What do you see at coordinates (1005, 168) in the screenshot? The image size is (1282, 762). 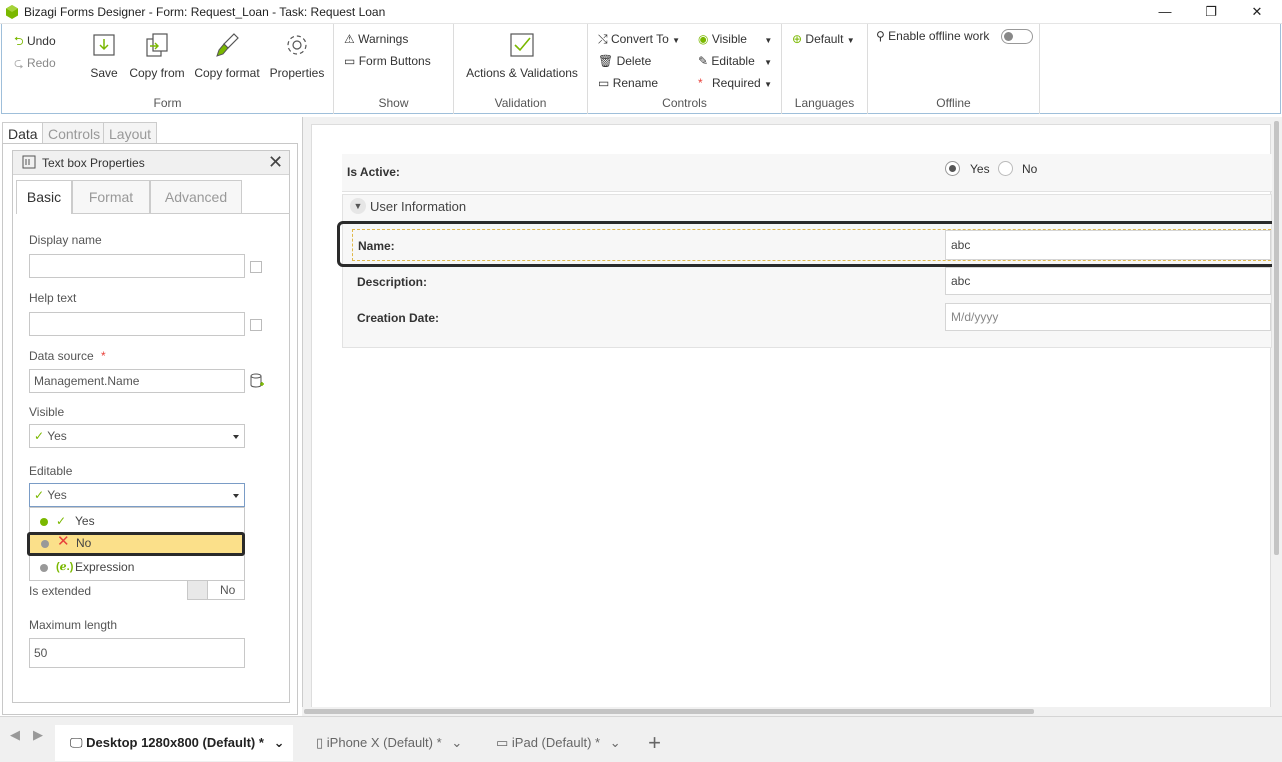 I see `radio-no` at bounding box center [1005, 168].